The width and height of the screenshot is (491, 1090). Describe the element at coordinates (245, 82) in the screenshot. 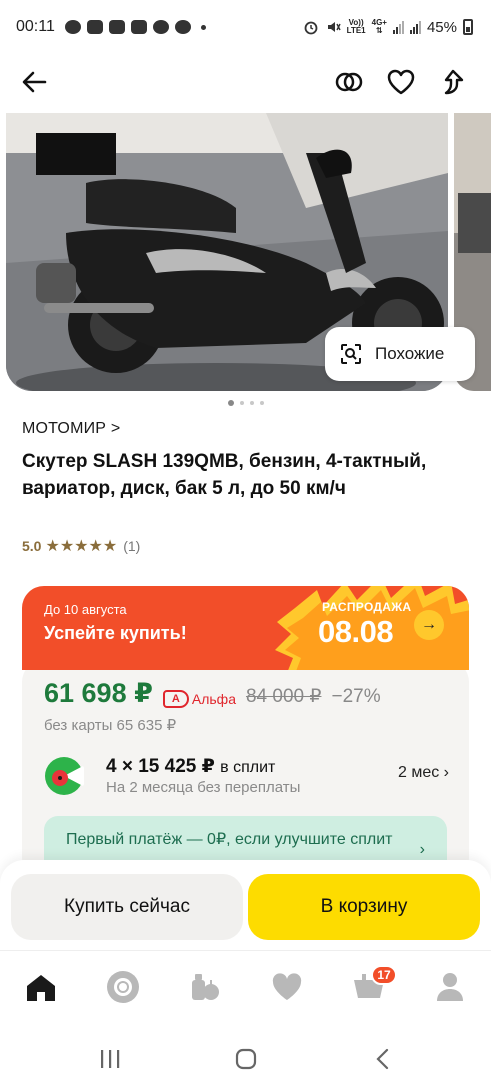

I see `top-bar` at that location.